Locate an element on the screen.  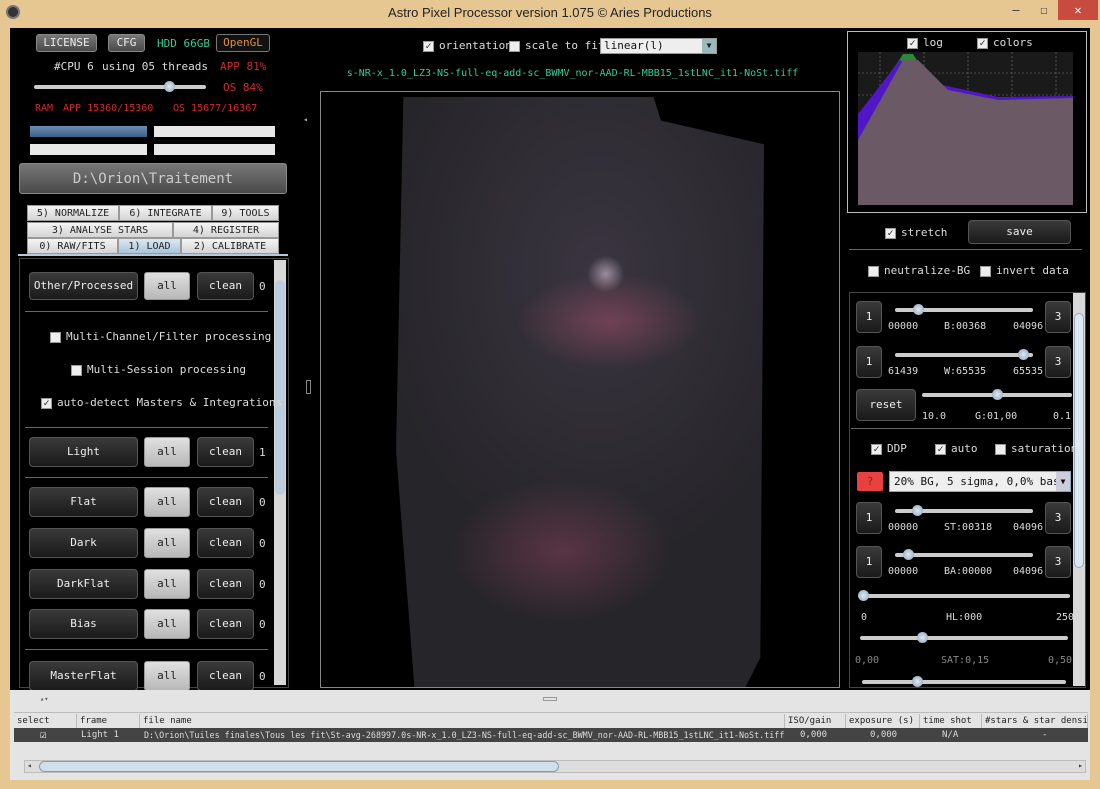
cfg-button: CFG is located at coordinates (126, 43).